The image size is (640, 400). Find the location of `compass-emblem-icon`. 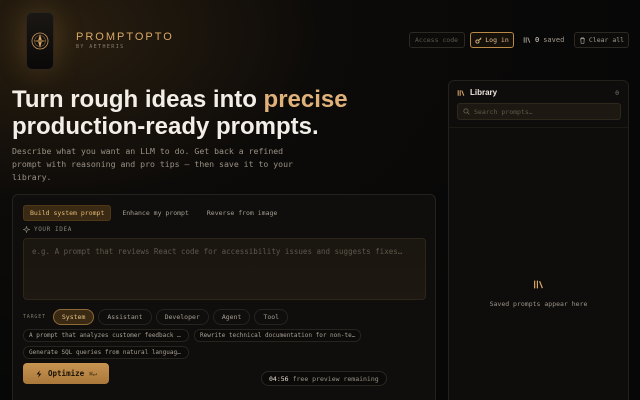

compass-emblem-icon is located at coordinates (40, 41).